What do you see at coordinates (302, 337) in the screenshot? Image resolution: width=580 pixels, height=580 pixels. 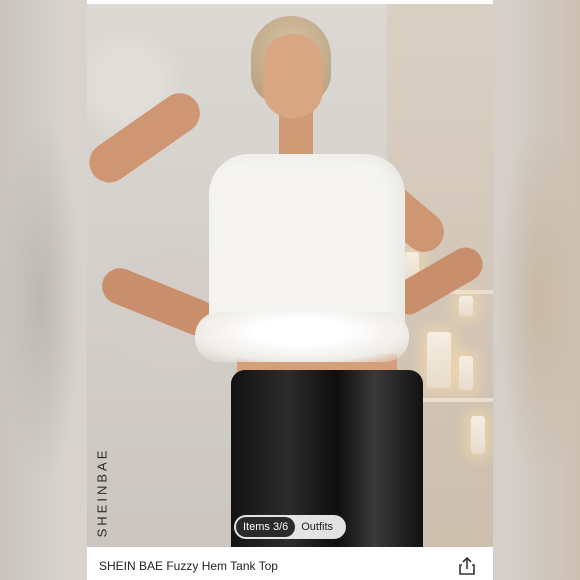 I see `fuzzy-hem` at bounding box center [302, 337].